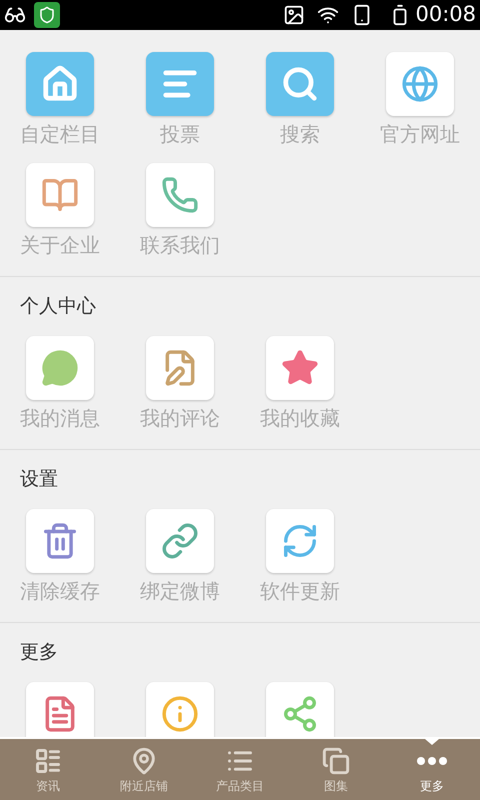  Describe the element at coordinates (60, 134) in the screenshot. I see `tile-label: 自定栏目` at that location.